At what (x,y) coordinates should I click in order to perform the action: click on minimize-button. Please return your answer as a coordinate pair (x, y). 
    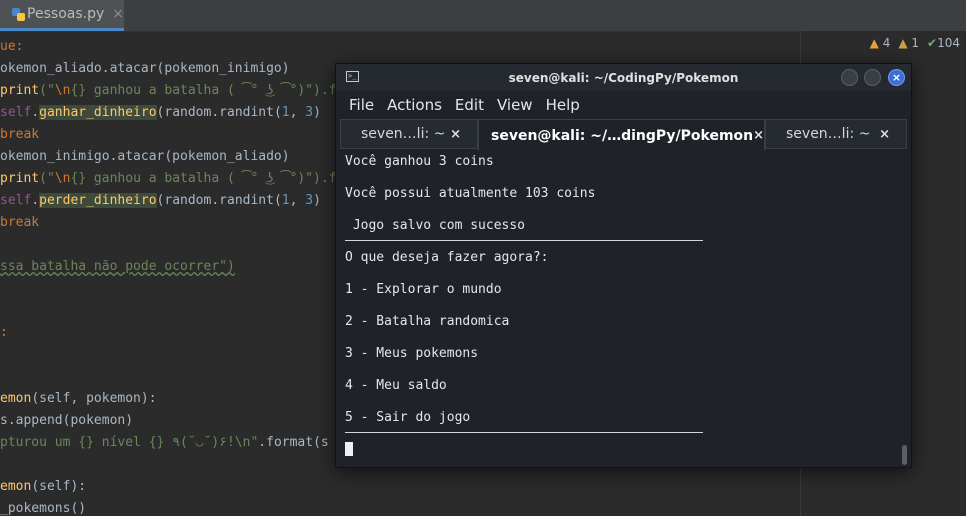
    Looking at the image, I should click on (849, 77).